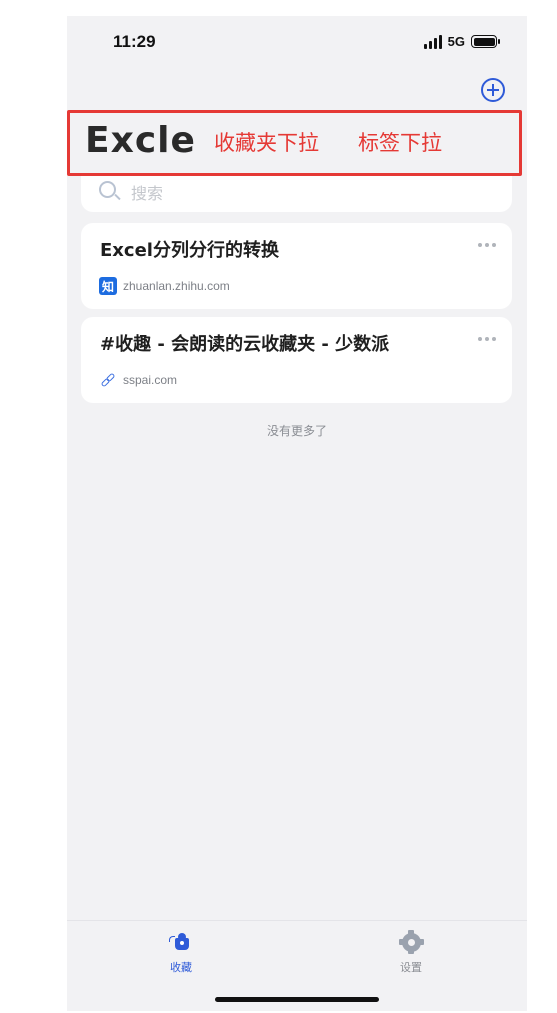  I want to click on list-item: #收趣 - 会朗读的云收藏夹 - 少数派 sspai.com, so click(296, 360).